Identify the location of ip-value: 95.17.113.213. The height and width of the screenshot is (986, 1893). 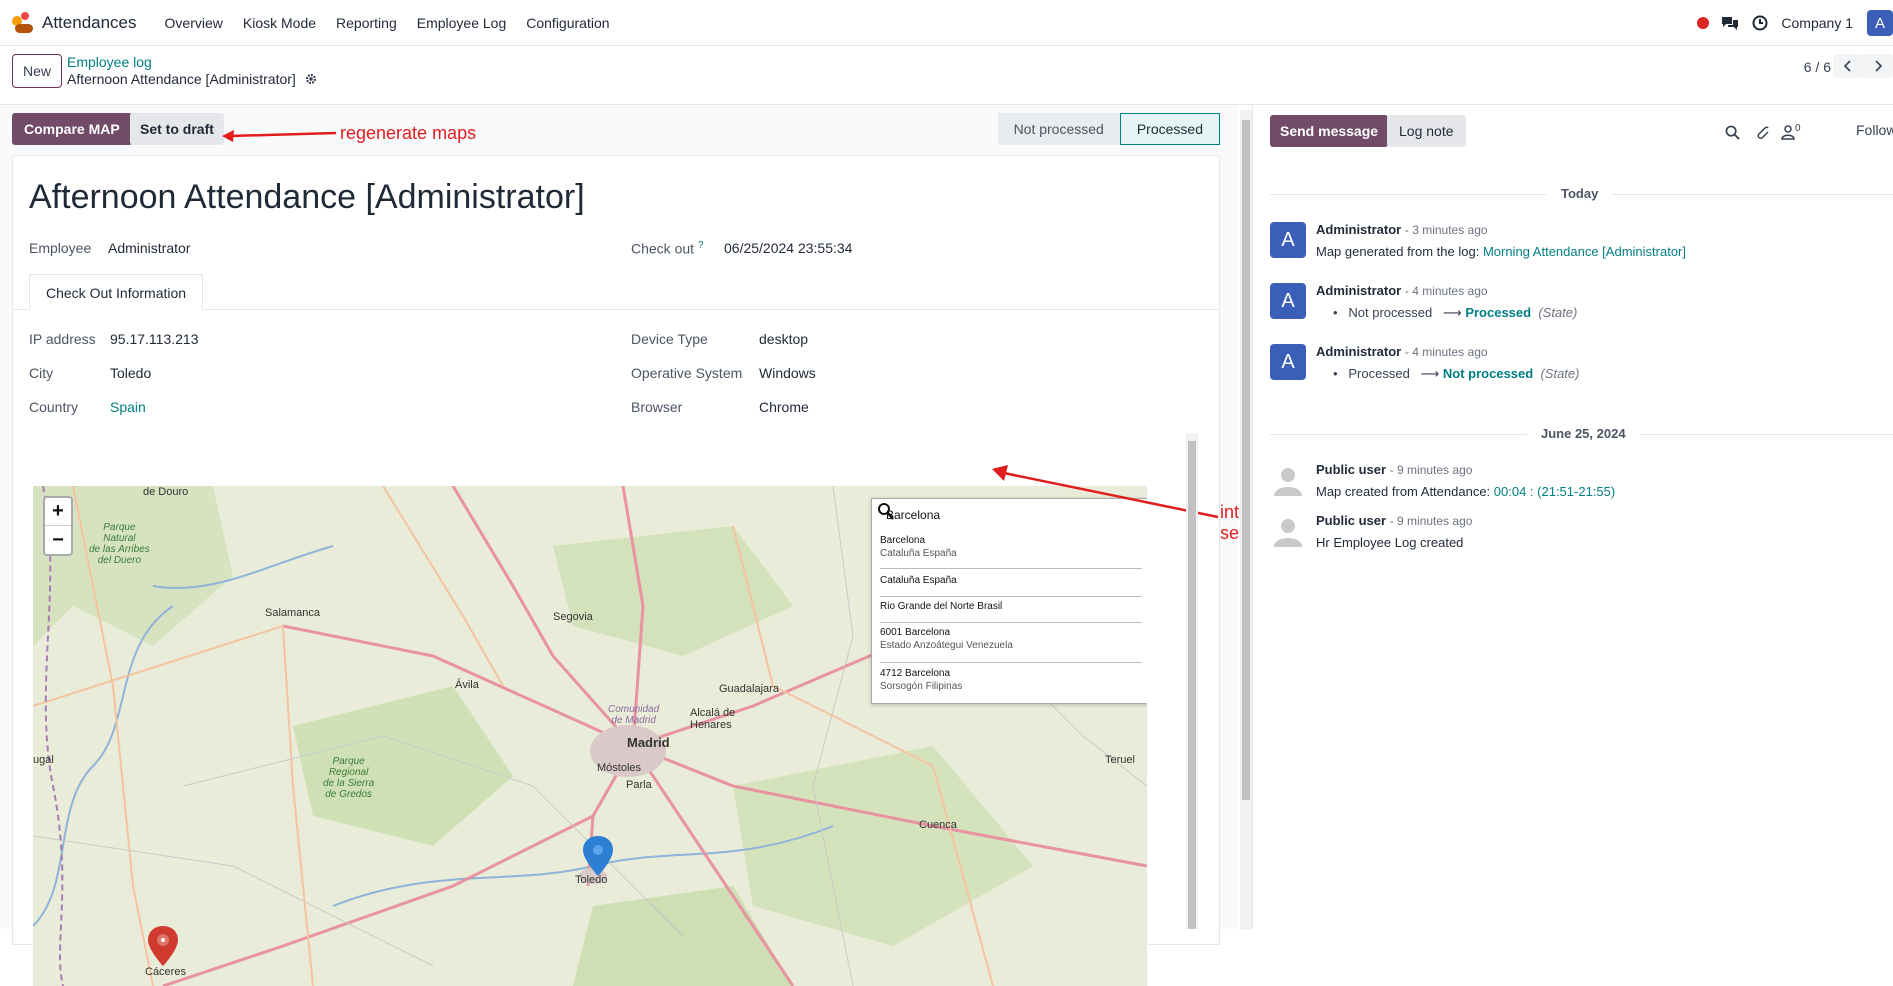
(154, 339).